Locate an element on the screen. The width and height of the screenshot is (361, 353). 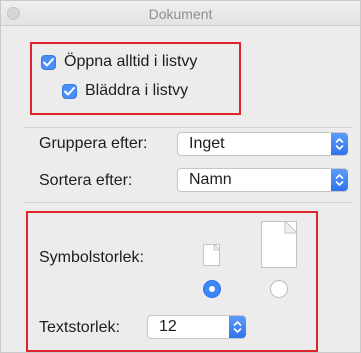
always-open-list-checkbox: Öppna alltid i listvy is located at coordinates (119, 62).